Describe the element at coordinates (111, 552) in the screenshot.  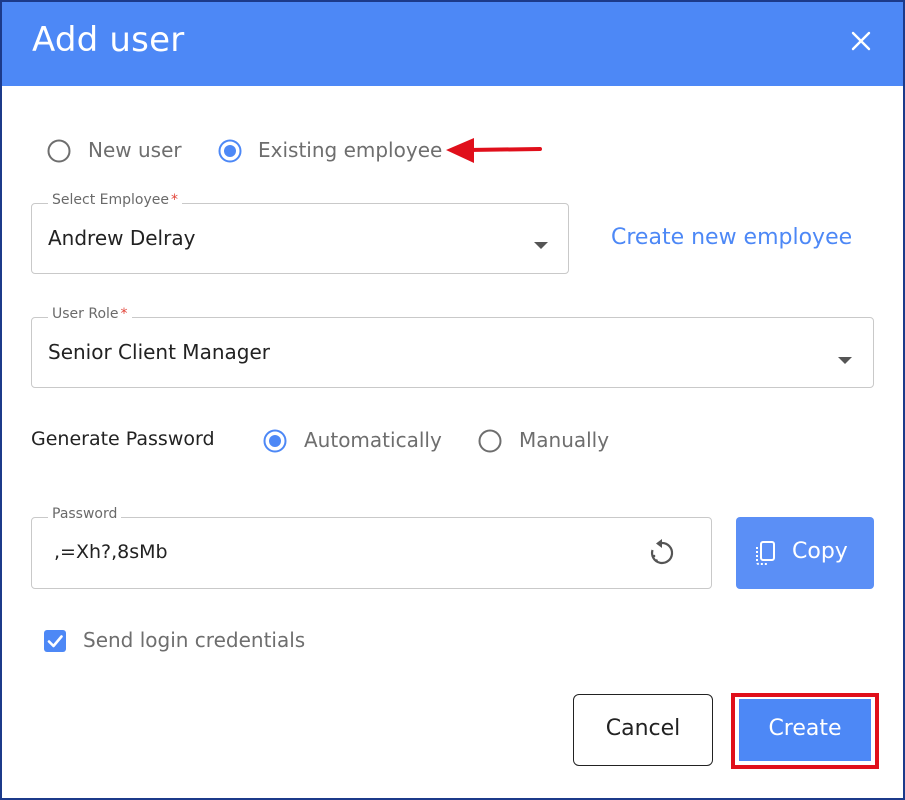
I see `password-value: ,=Xh?,8sMb` at that location.